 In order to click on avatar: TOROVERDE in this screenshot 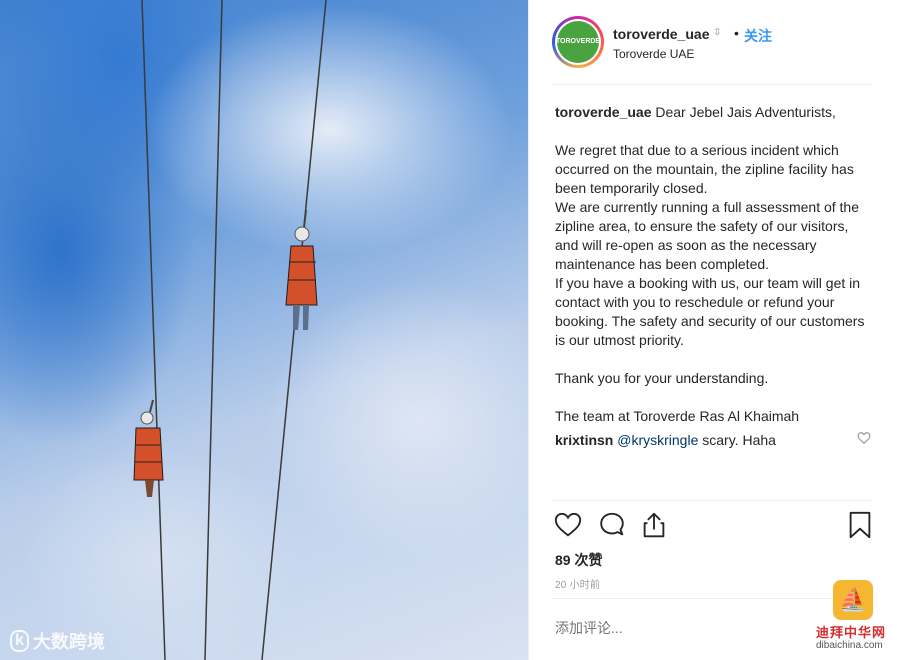, I will do `click(578, 42)`.